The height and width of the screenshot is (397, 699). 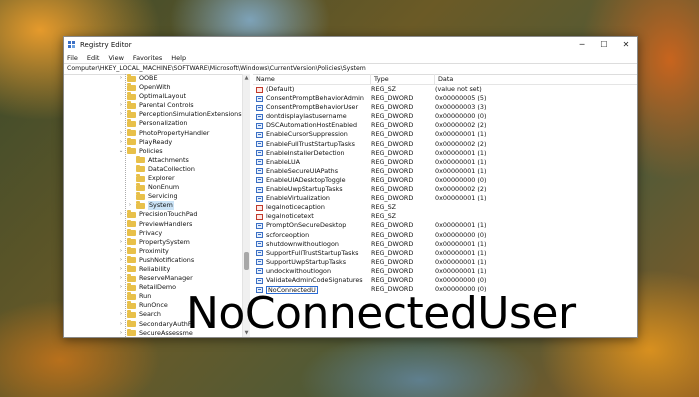 I want to click on value-name: SupportFullTrustStartupTasks, so click(x=312, y=252).